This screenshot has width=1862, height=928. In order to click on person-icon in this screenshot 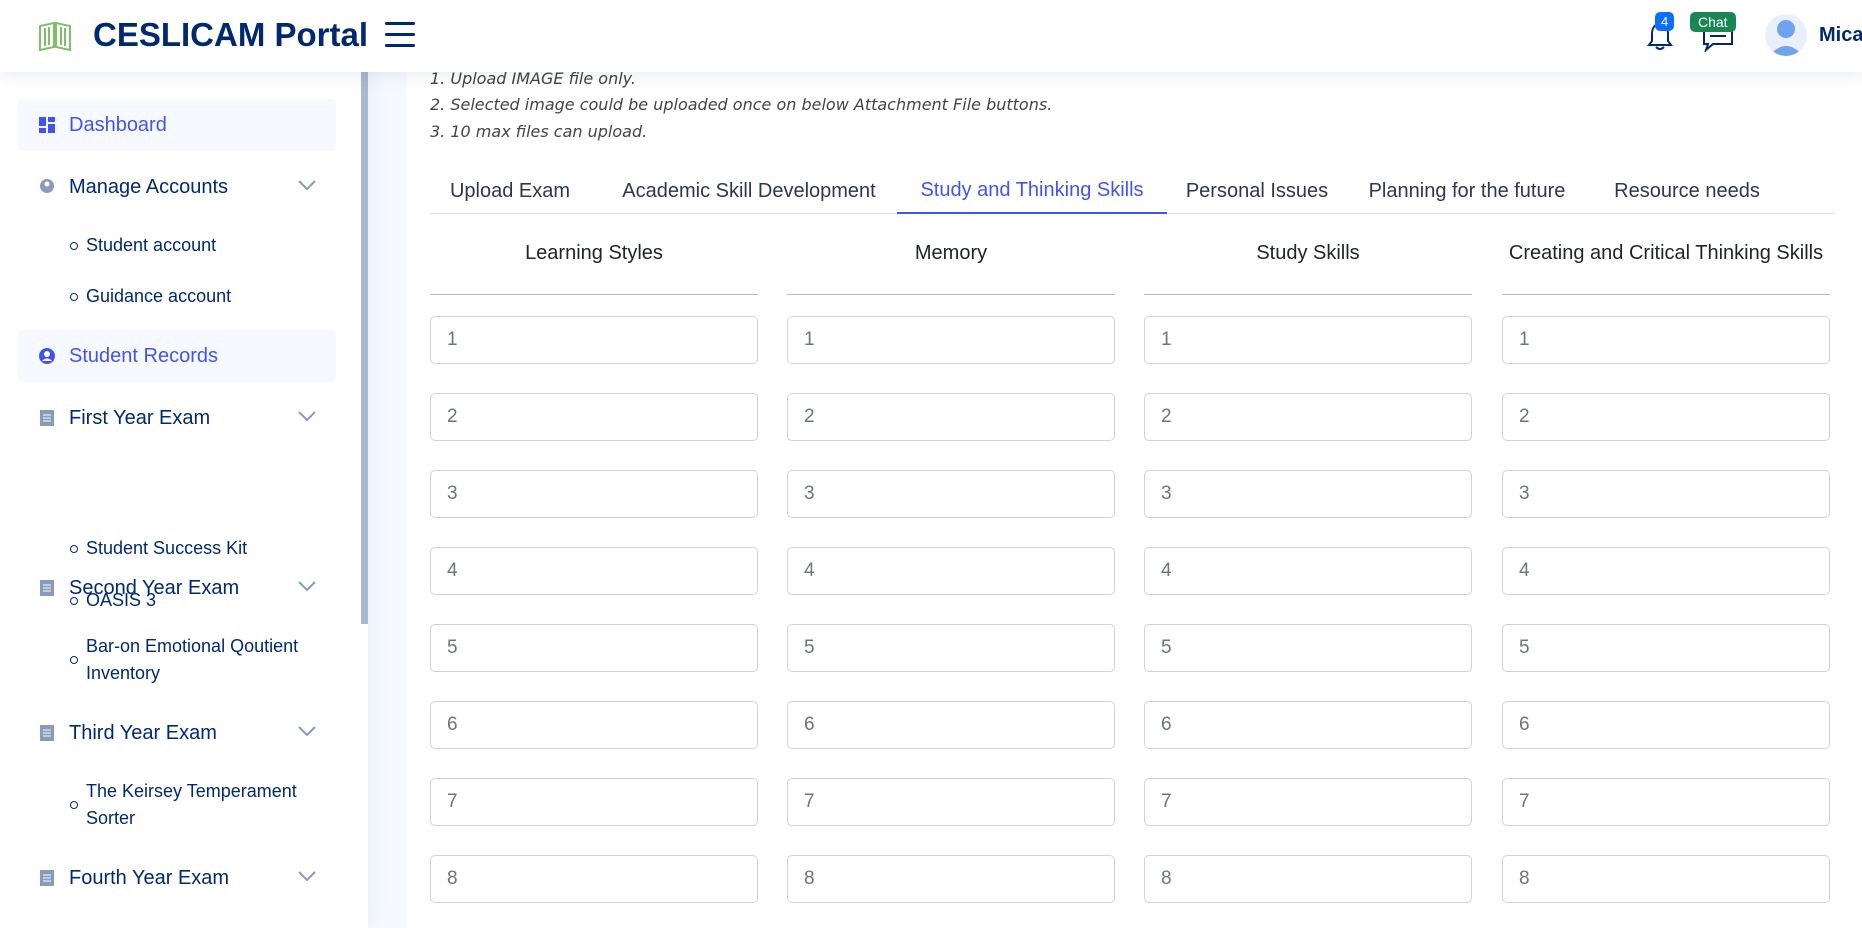, I will do `click(47, 356)`.